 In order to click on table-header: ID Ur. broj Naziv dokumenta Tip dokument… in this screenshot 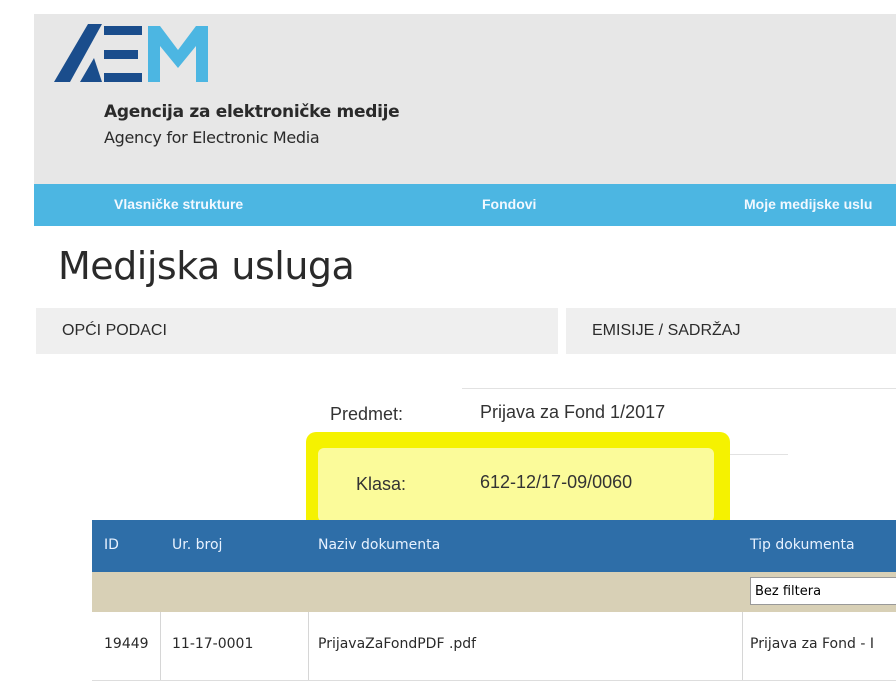, I will do `click(494, 546)`.